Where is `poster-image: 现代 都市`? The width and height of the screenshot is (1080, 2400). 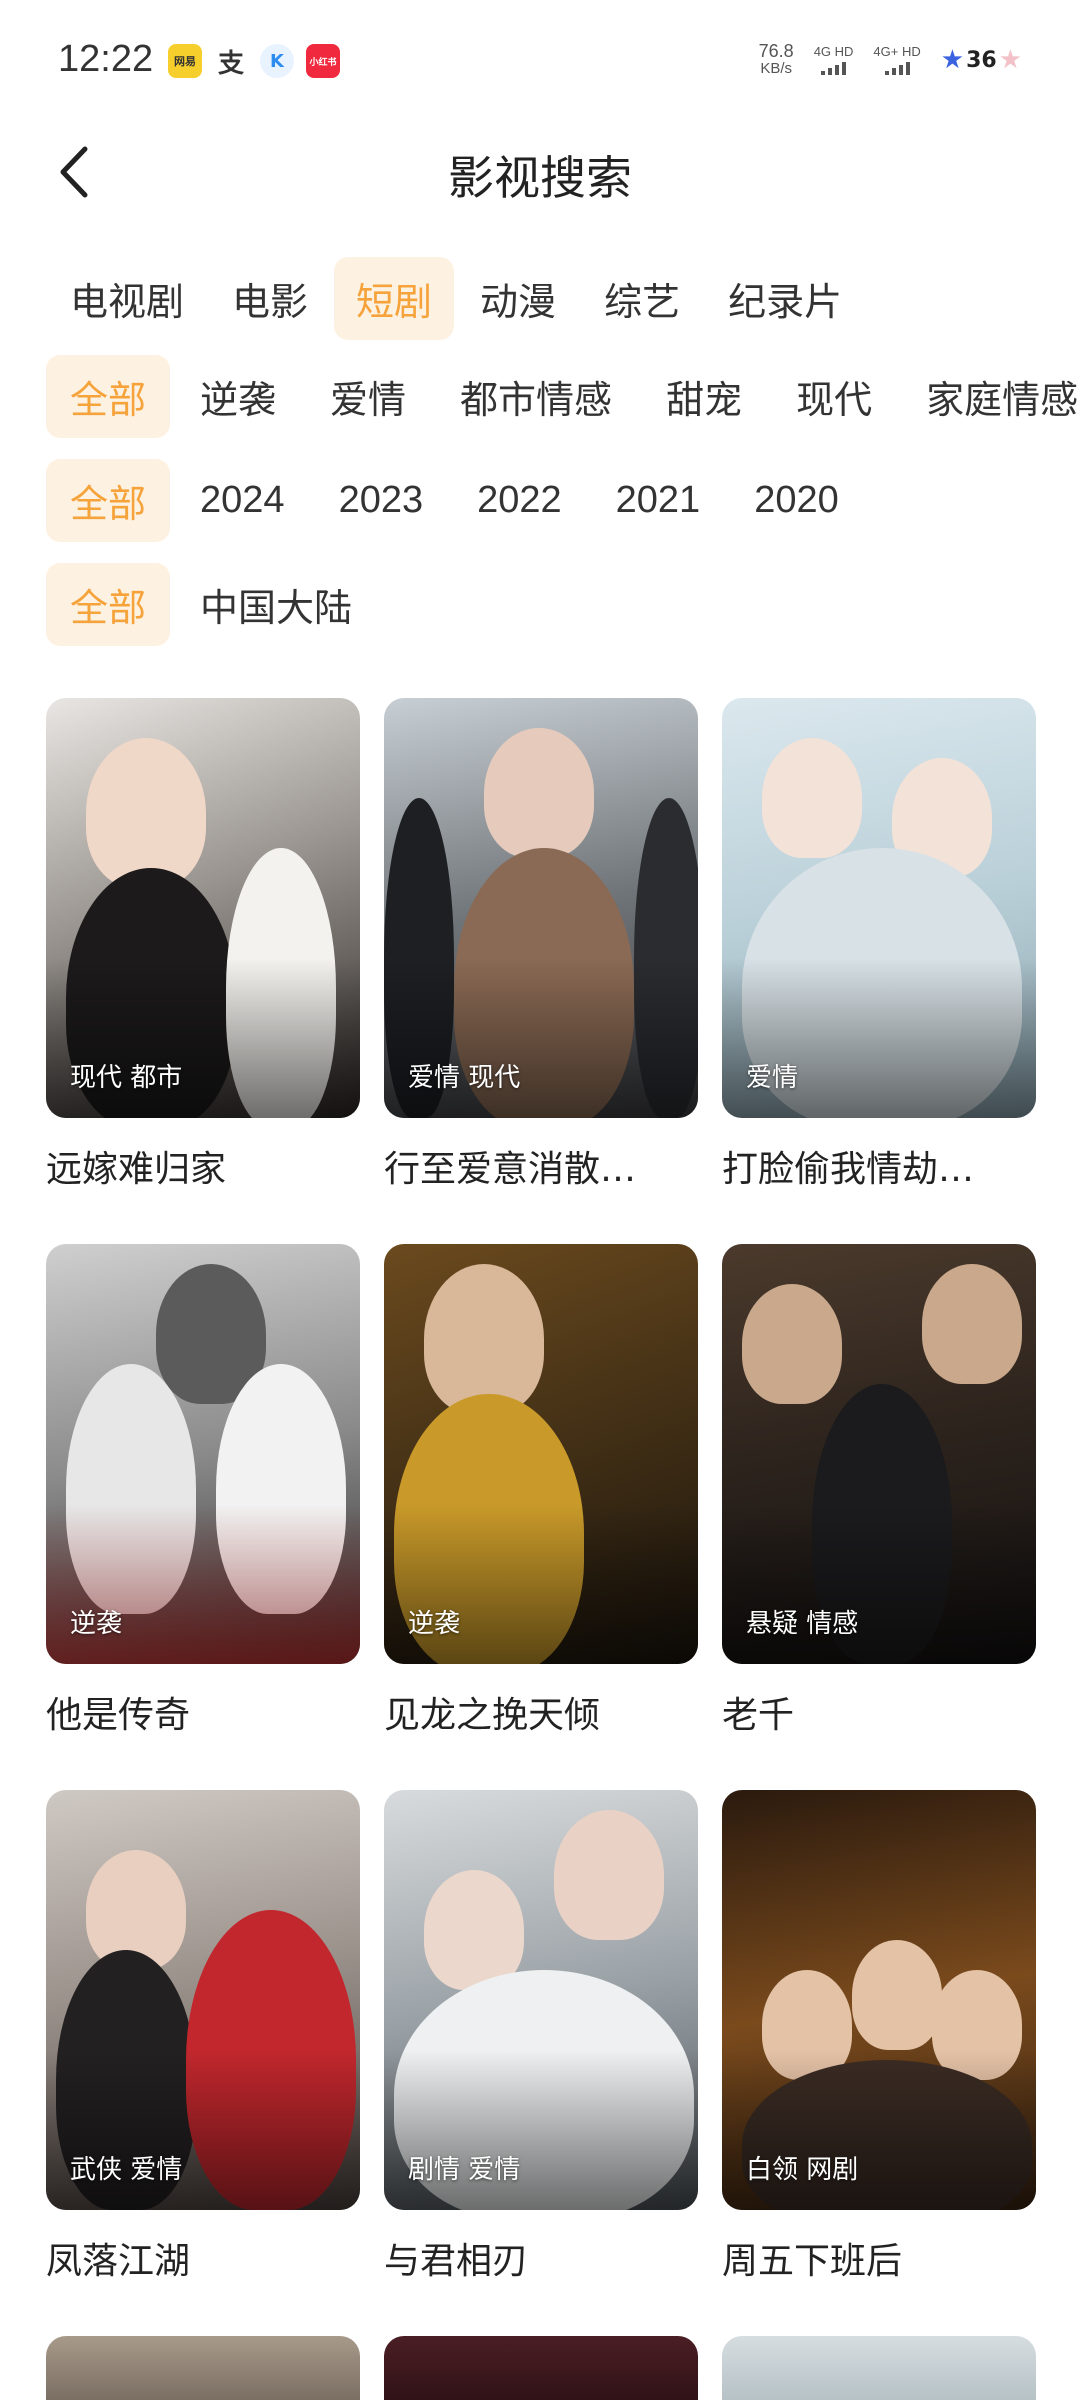 poster-image: 现代 都市 is located at coordinates (203, 908).